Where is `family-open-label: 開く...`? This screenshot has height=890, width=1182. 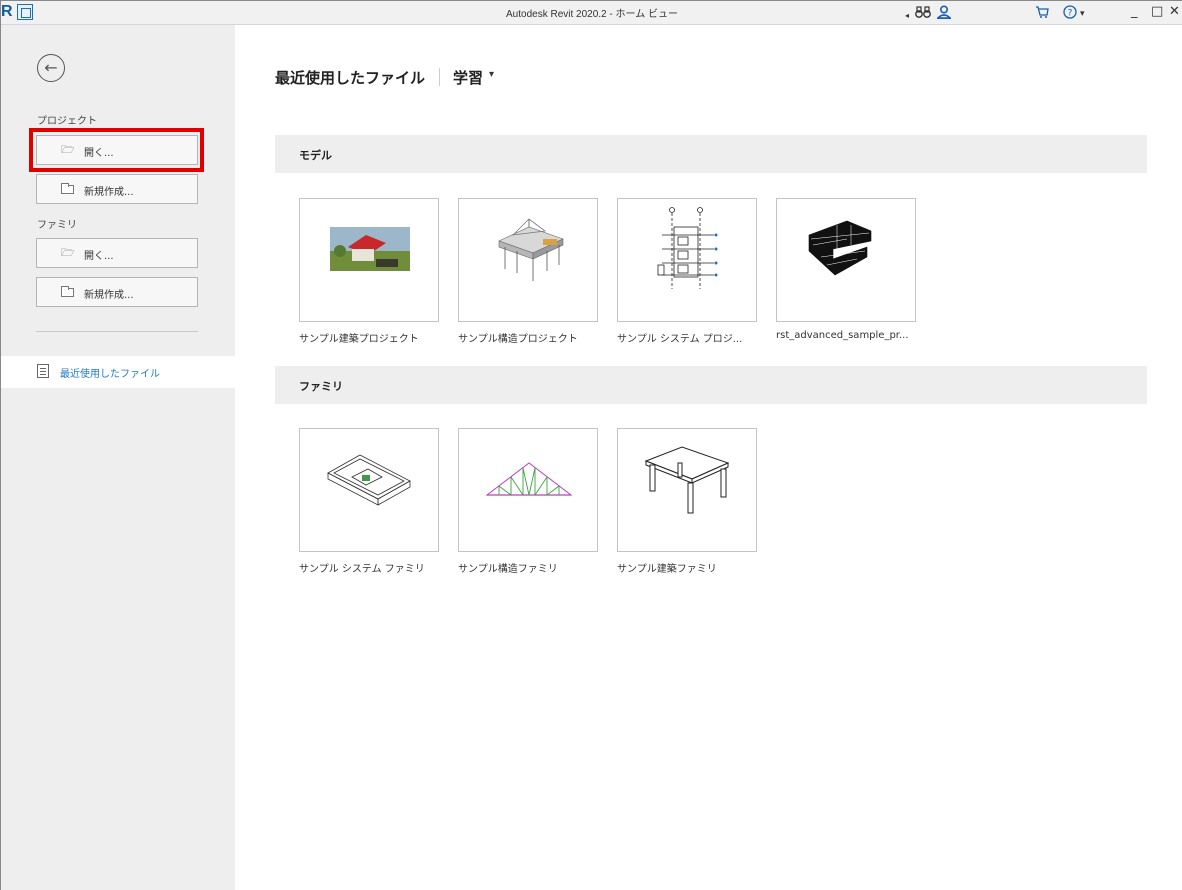 family-open-label: 開く... is located at coordinates (99, 256).